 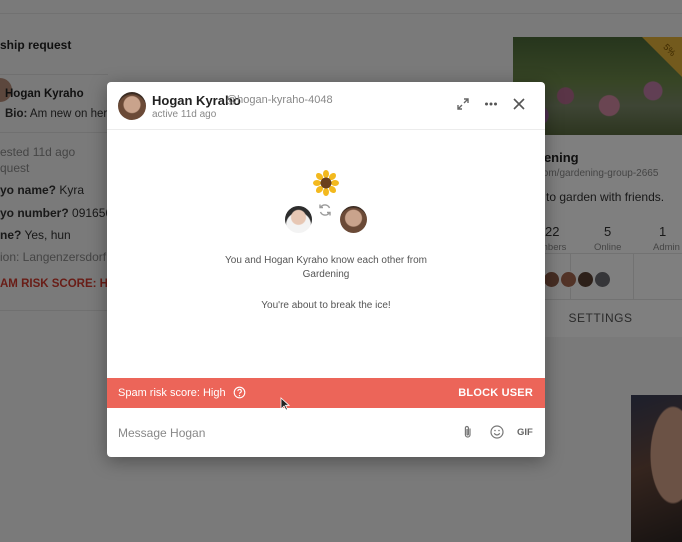 I want to click on mouse-cursor-icon, so click(x=285, y=404).